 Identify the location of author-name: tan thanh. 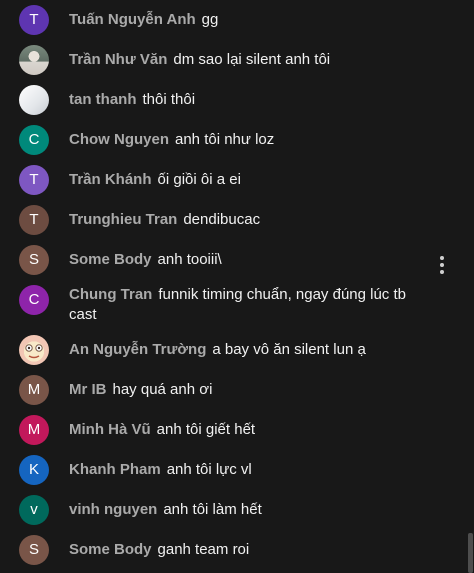
(103, 99).